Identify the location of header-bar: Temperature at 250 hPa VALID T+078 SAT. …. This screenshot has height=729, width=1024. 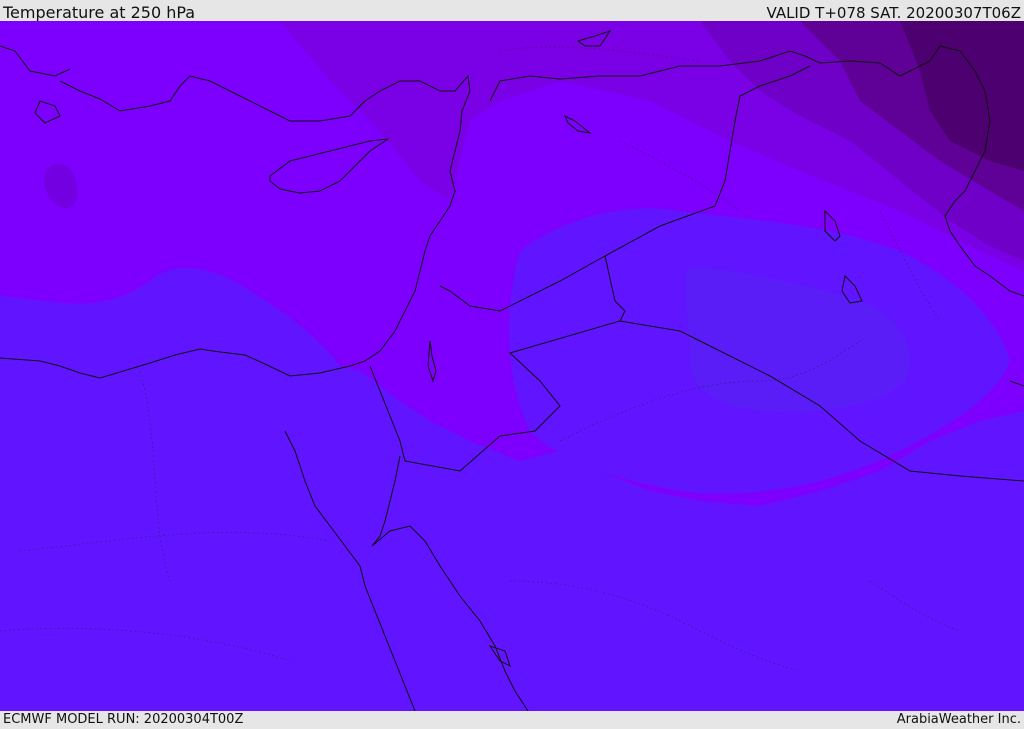
(512, 11).